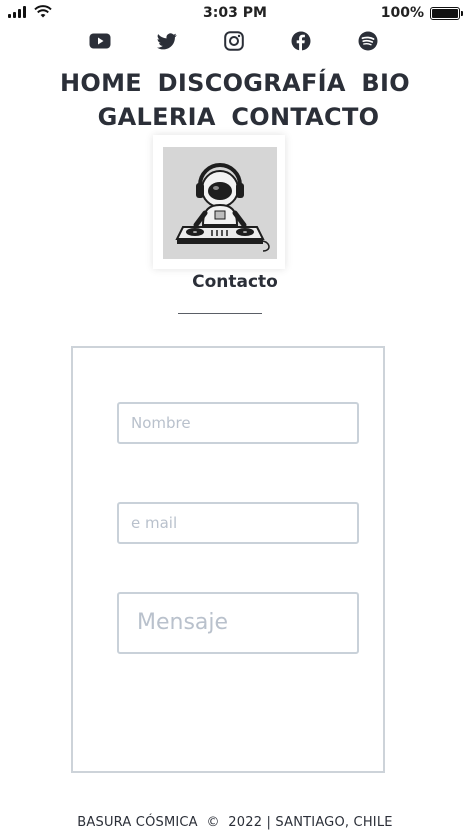 This screenshot has width=470, height=835. I want to click on avatar-card, so click(219, 202).